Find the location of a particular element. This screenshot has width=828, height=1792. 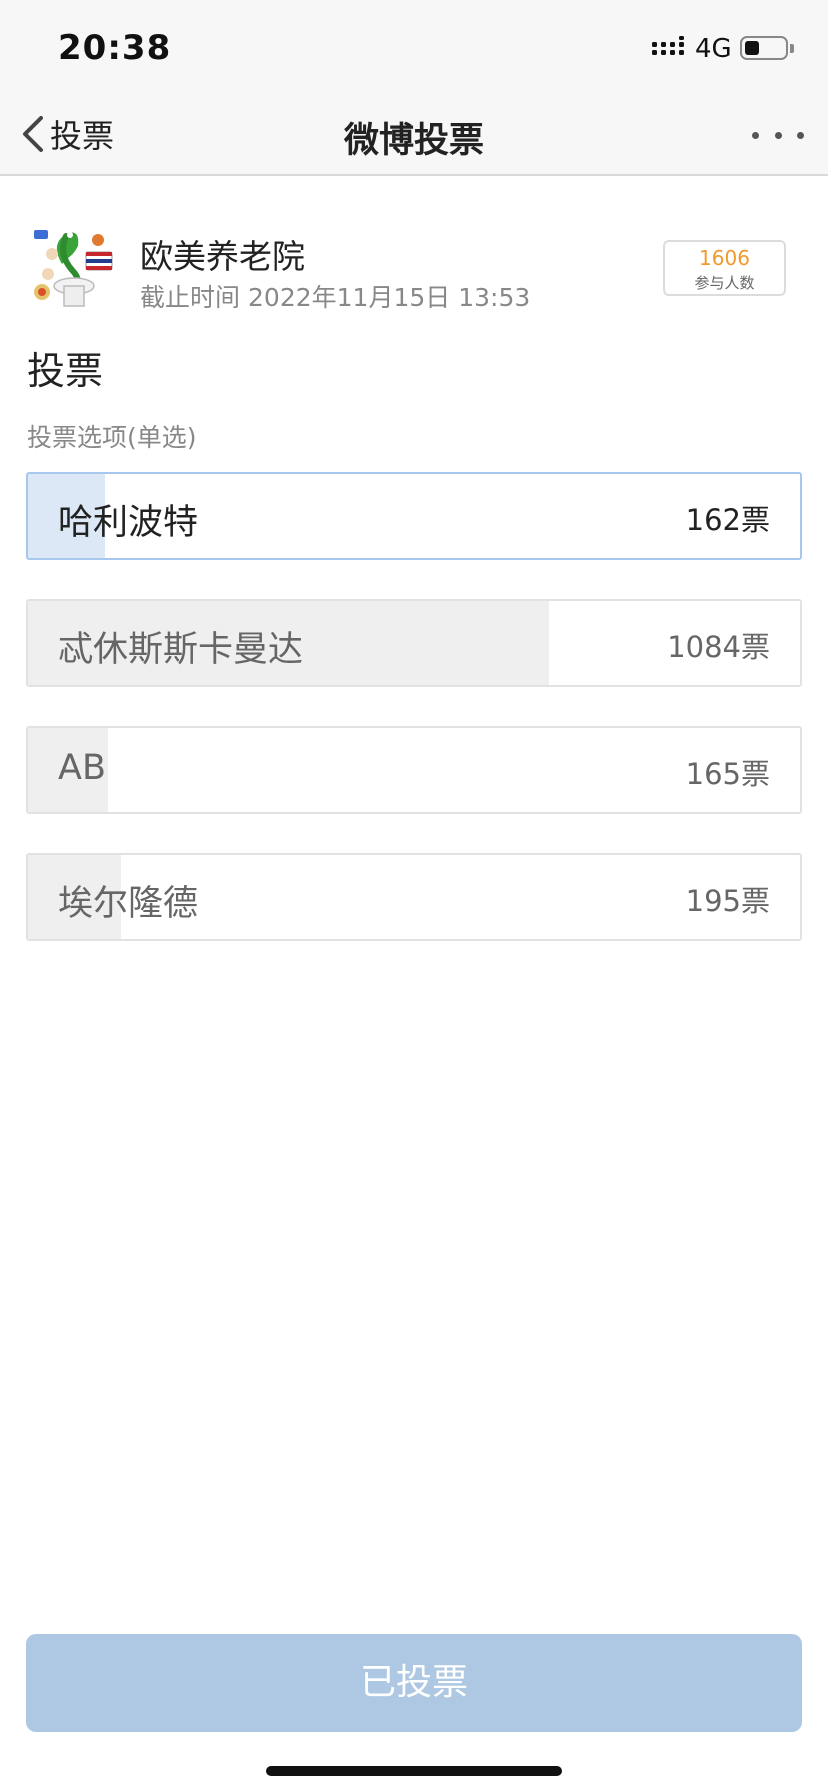

nav-bar: 投票 微博投票 is located at coordinates (414, 134).